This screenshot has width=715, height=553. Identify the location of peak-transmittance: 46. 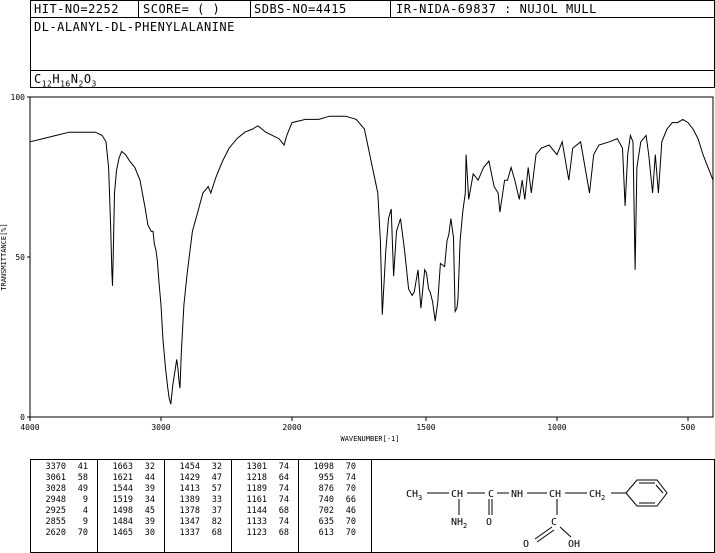
(350, 511).